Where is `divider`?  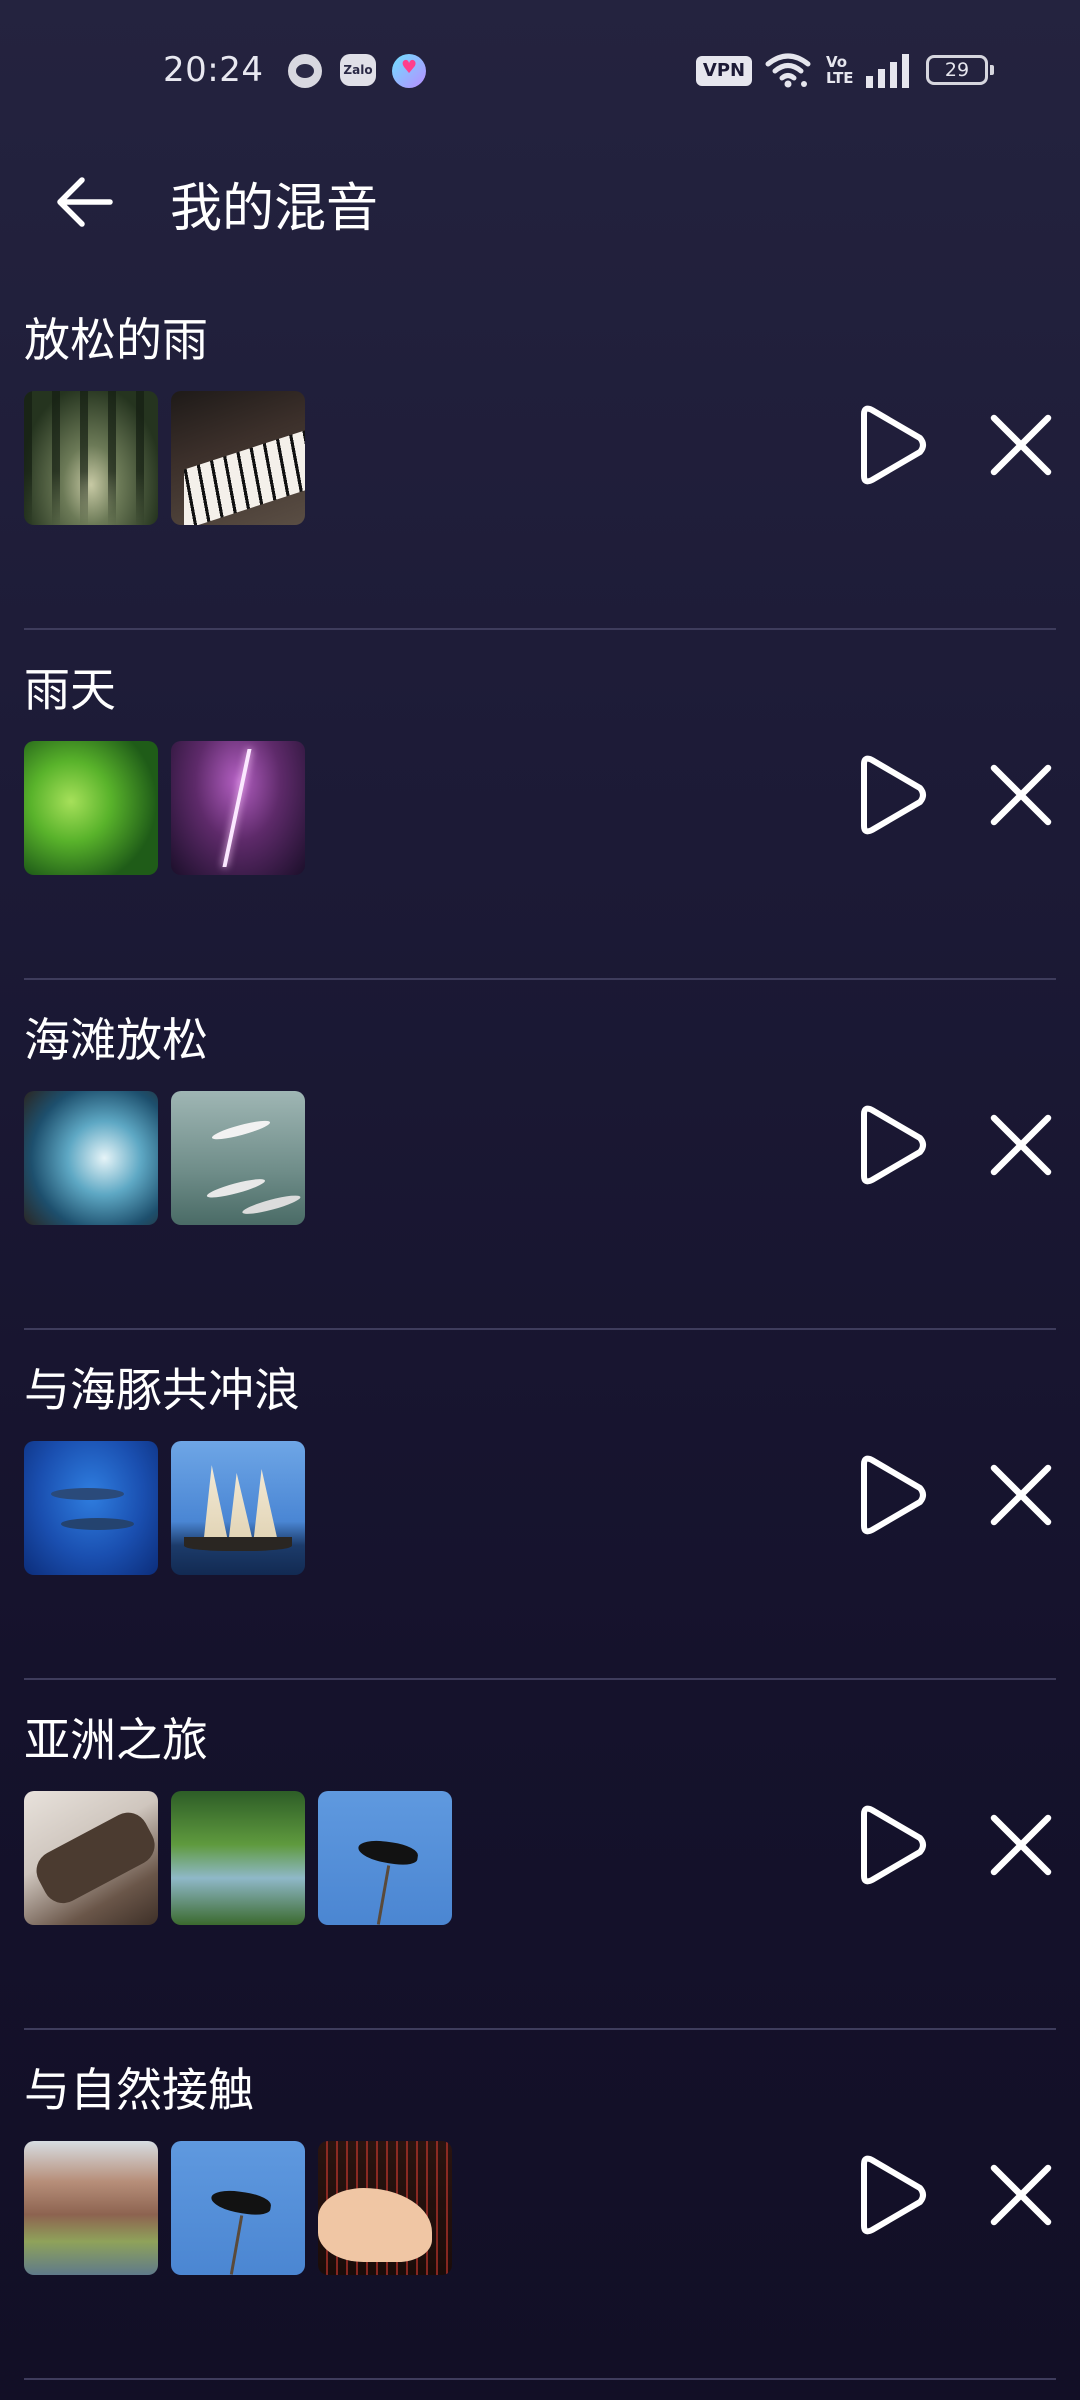 divider is located at coordinates (540, 2379).